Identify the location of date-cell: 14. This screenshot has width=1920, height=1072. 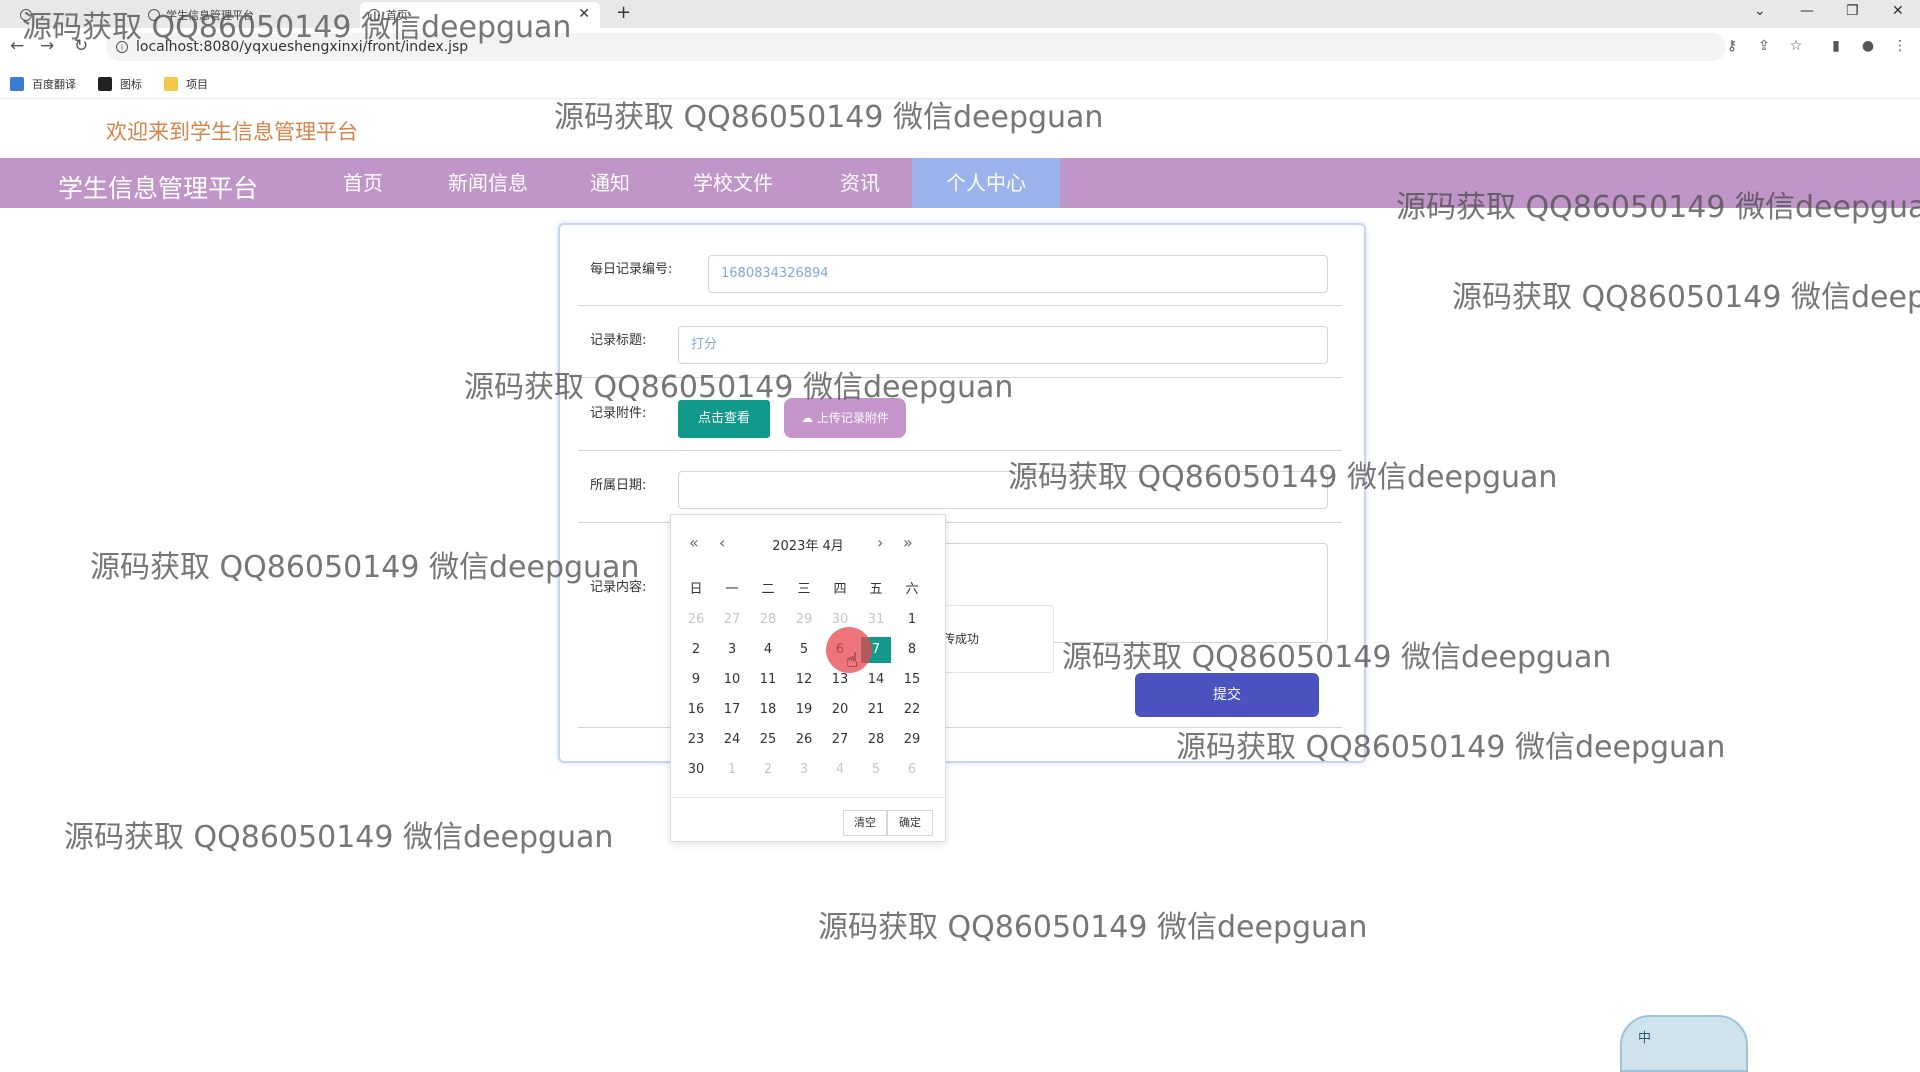
(876, 680).